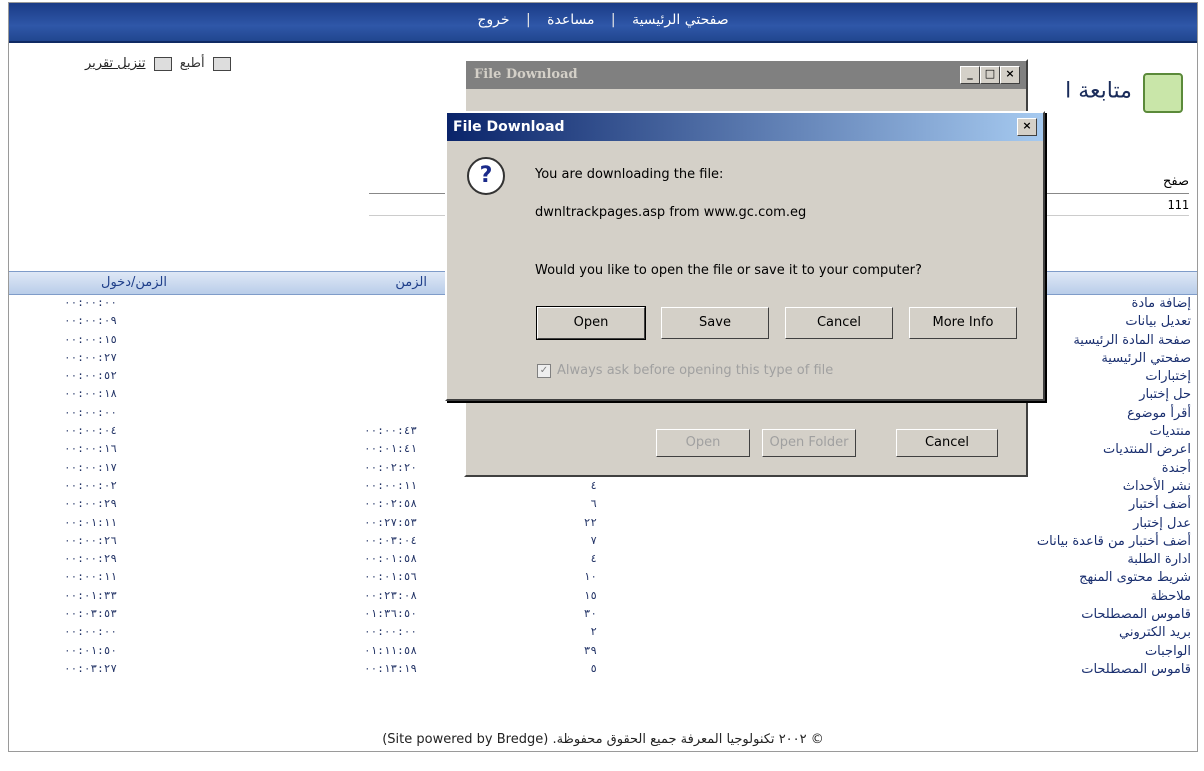 The height and width of the screenshot is (771, 1204). What do you see at coordinates (1135, 577) in the screenshot?
I see `page-name-link: شريط محتوى المنهج` at bounding box center [1135, 577].